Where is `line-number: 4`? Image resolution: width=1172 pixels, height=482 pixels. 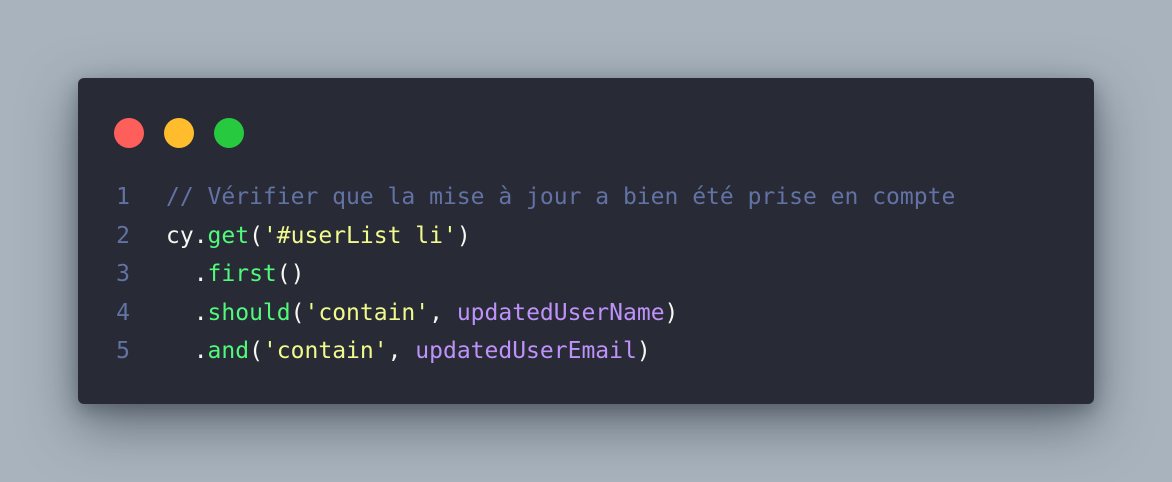 line-number: 4 is located at coordinates (123, 312).